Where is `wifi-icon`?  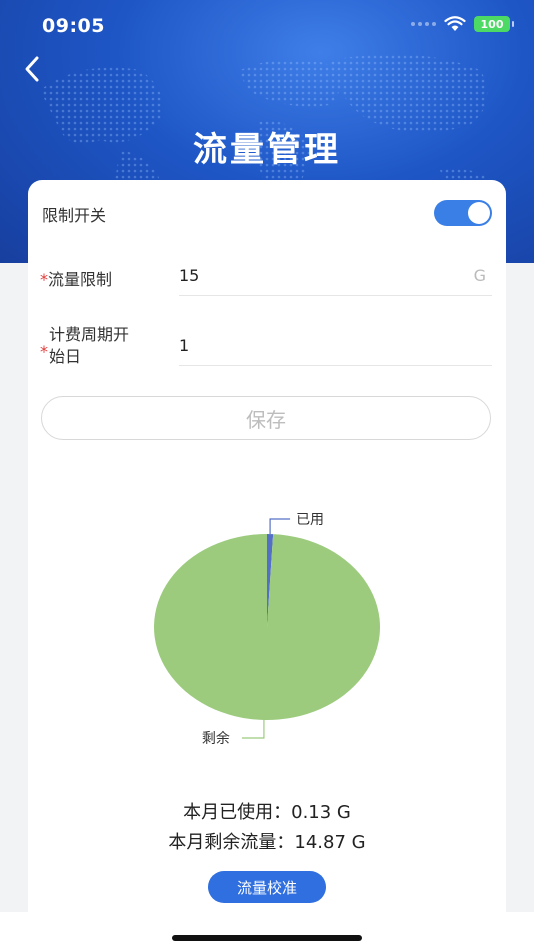
wifi-icon is located at coordinates (455, 23).